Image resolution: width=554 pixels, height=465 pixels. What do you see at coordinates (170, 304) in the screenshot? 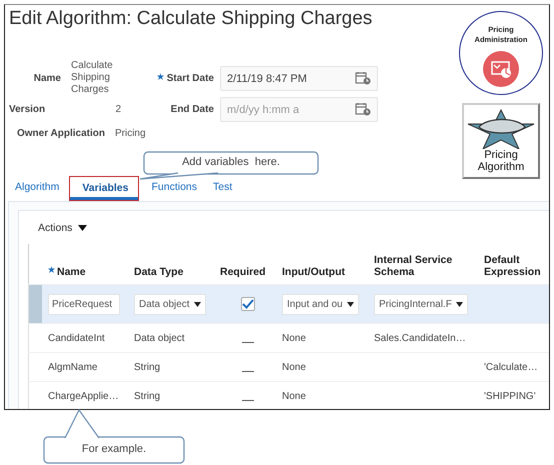
I see `dropdown: Data object` at bounding box center [170, 304].